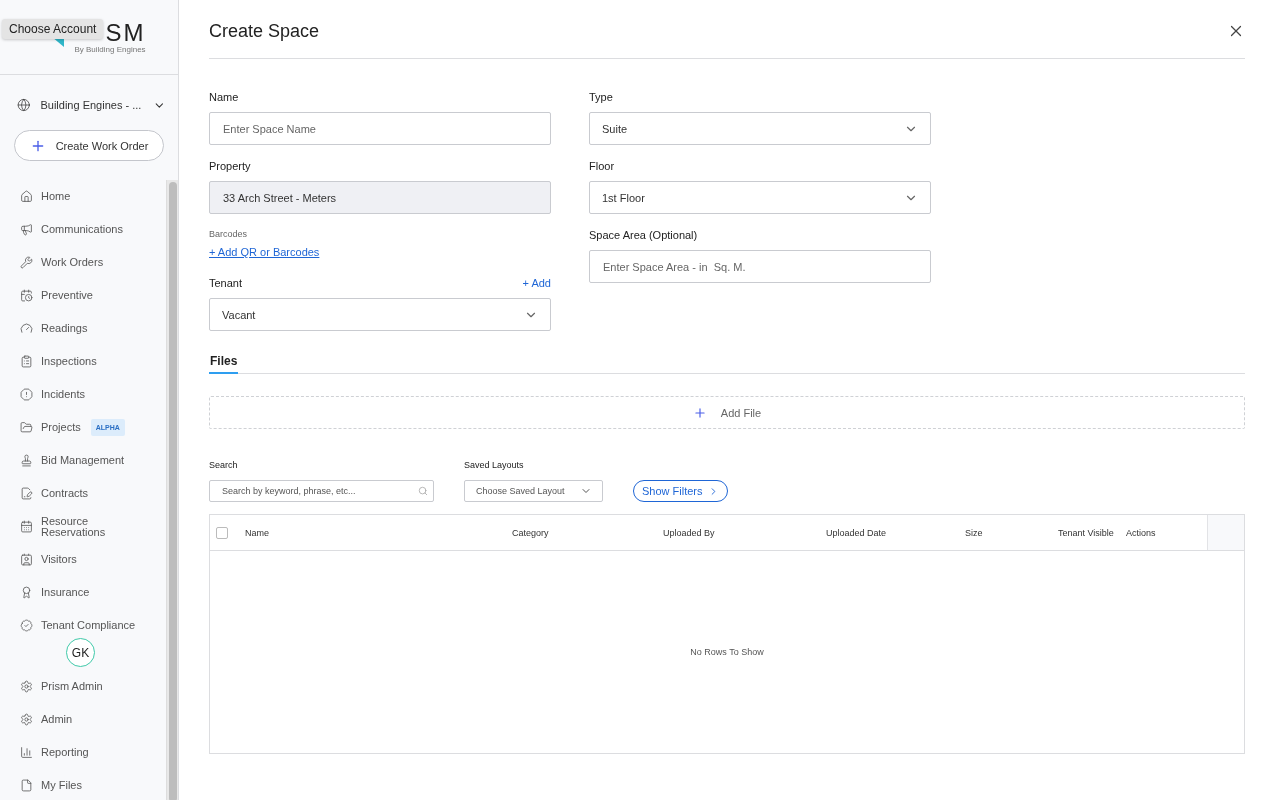  Describe the element at coordinates (24, 105) in the screenshot. I see `globe-icon` at that location.